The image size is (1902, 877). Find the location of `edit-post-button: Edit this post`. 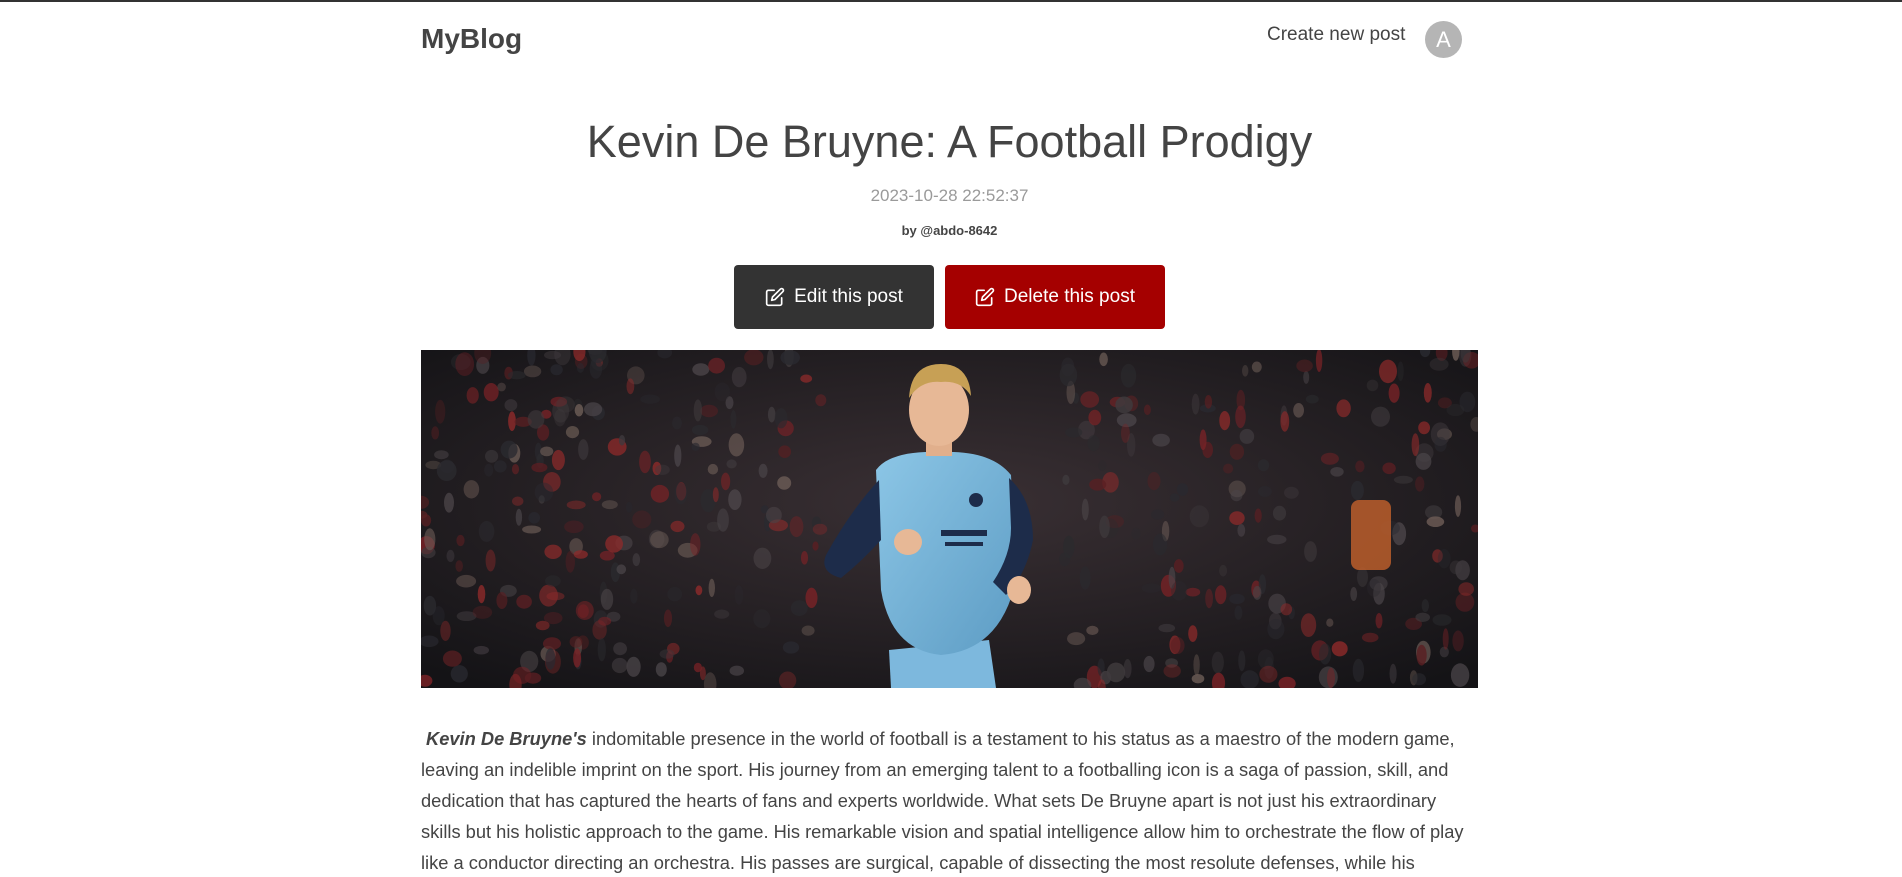

edit-post-button: Edit this post is located at coordinates (834, 297).